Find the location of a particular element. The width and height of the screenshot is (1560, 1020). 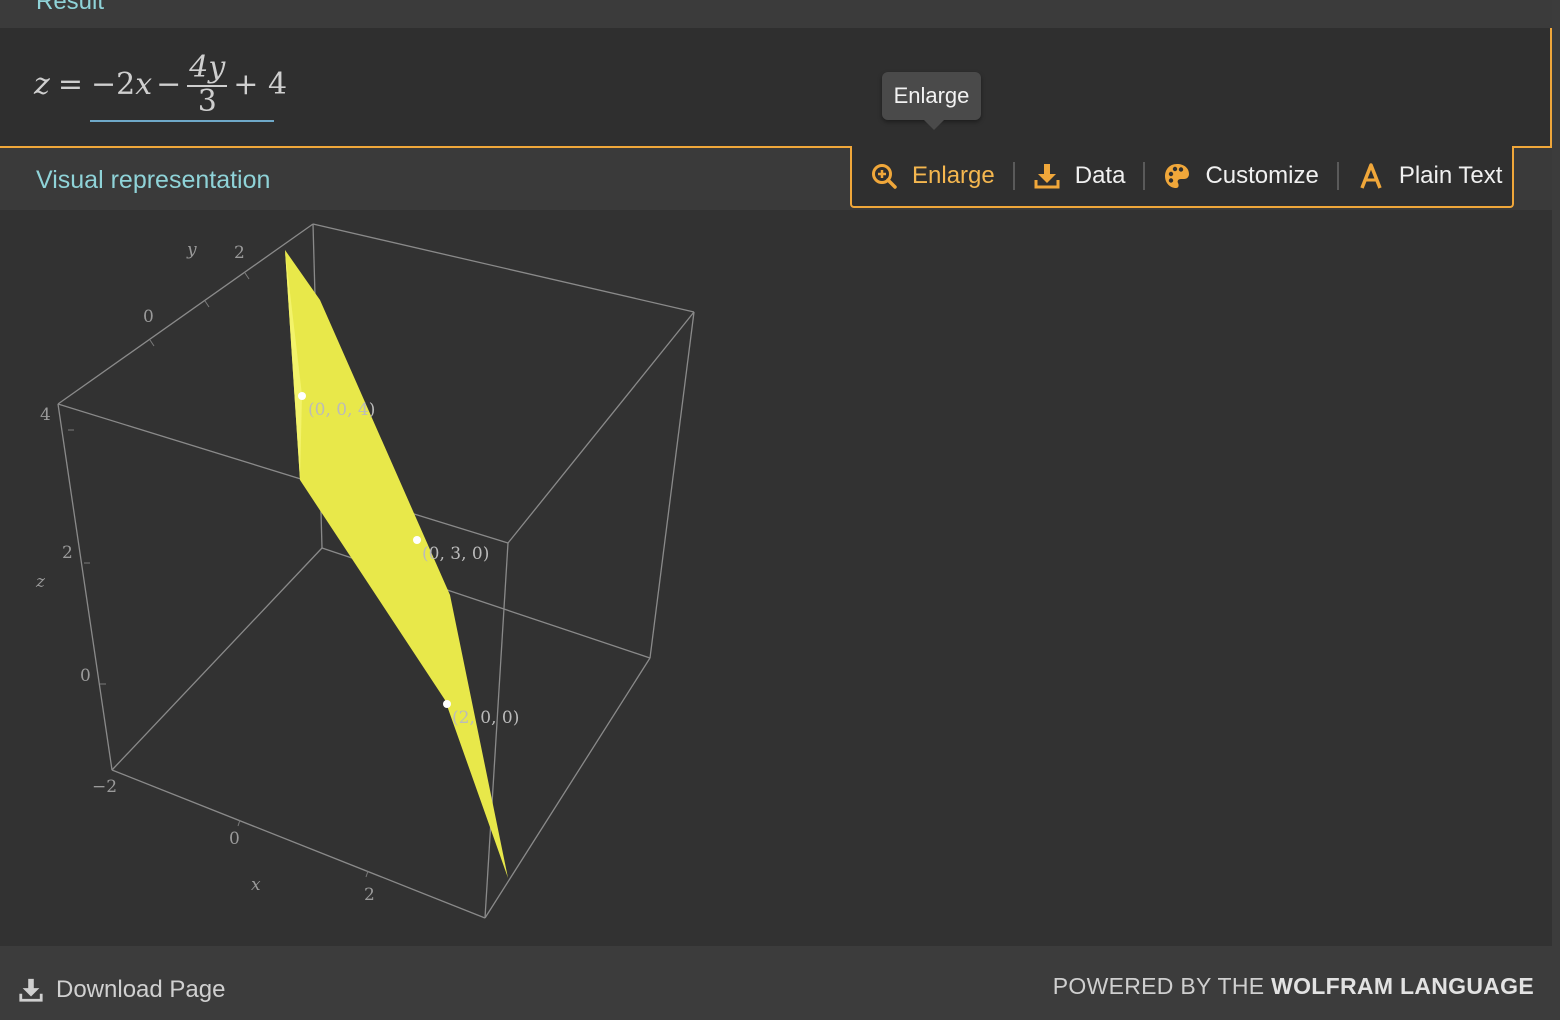

customize-button: Customize is located at coordinates (1241, 176).